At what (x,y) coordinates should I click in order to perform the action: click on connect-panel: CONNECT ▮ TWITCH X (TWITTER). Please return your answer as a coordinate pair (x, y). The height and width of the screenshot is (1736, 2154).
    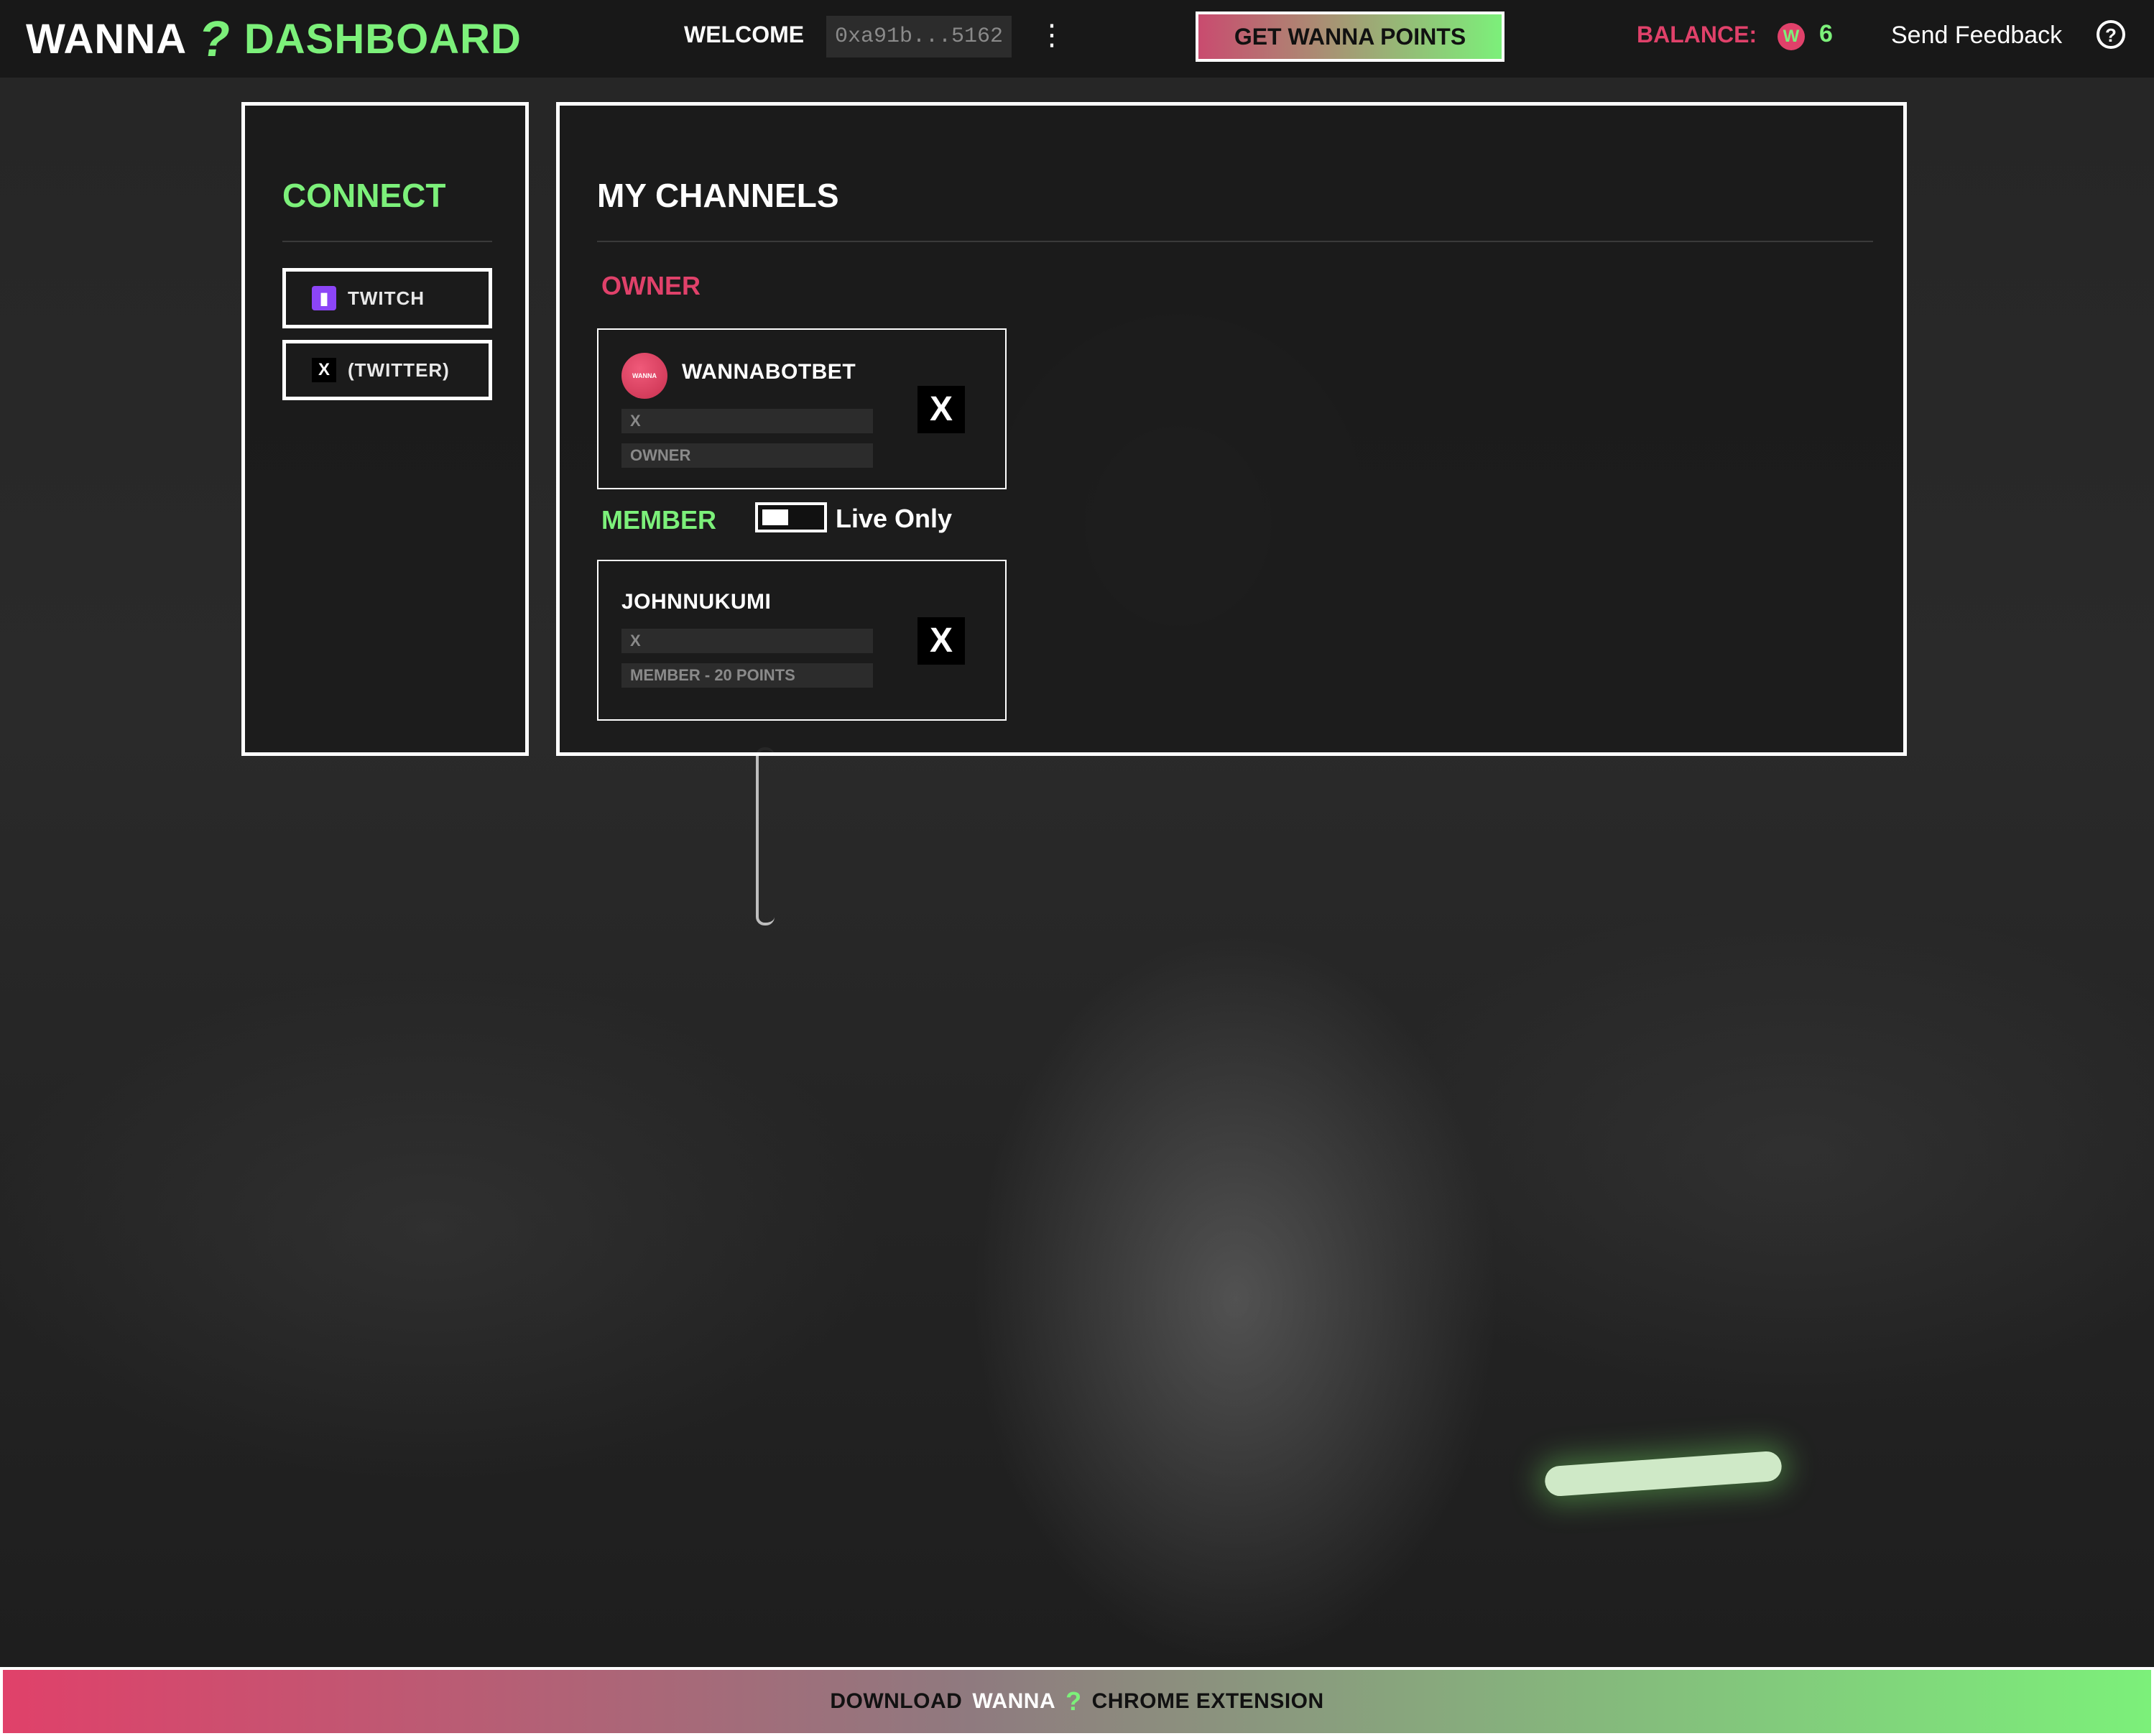
    Looking at the image, I should click on (385, 429).